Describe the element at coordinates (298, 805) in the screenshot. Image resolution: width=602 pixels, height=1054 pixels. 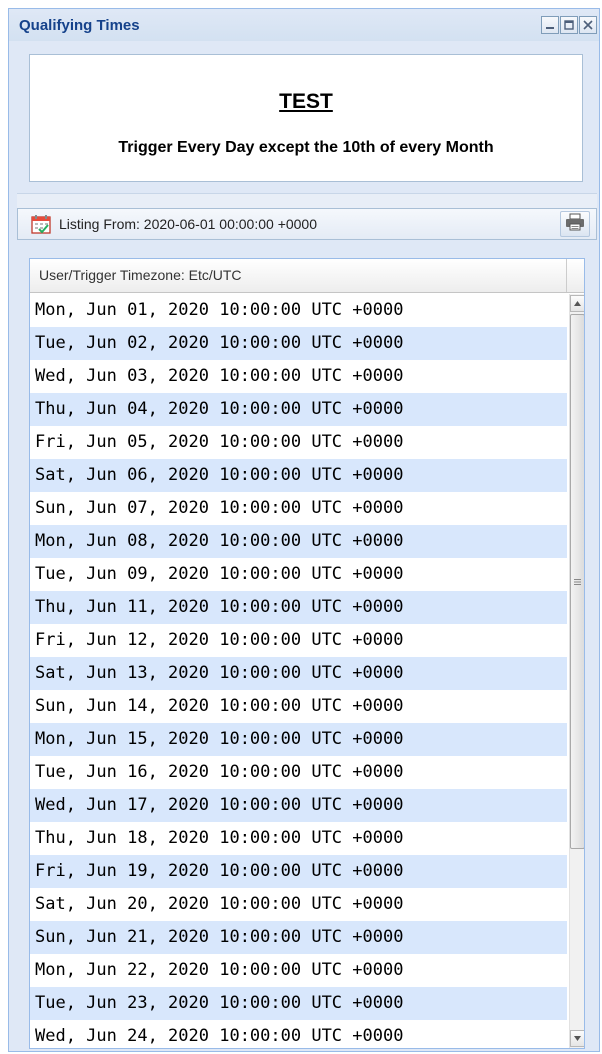
I see `table-row: Wed, Jun 17, 2020 10:00:00 UTC +0000` at that location.